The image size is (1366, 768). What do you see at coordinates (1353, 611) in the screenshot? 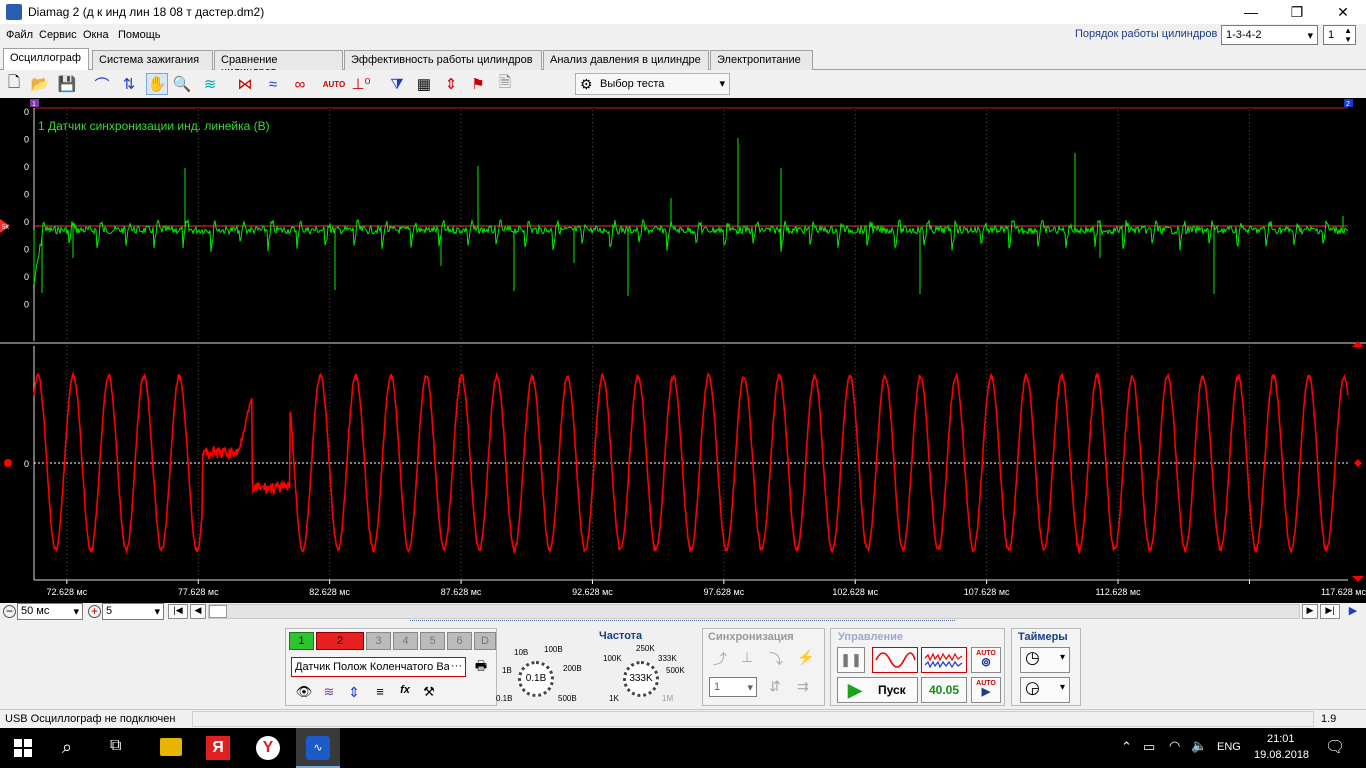
I see `play-direction-icon: ▶` at bounding box center [1353, 611].